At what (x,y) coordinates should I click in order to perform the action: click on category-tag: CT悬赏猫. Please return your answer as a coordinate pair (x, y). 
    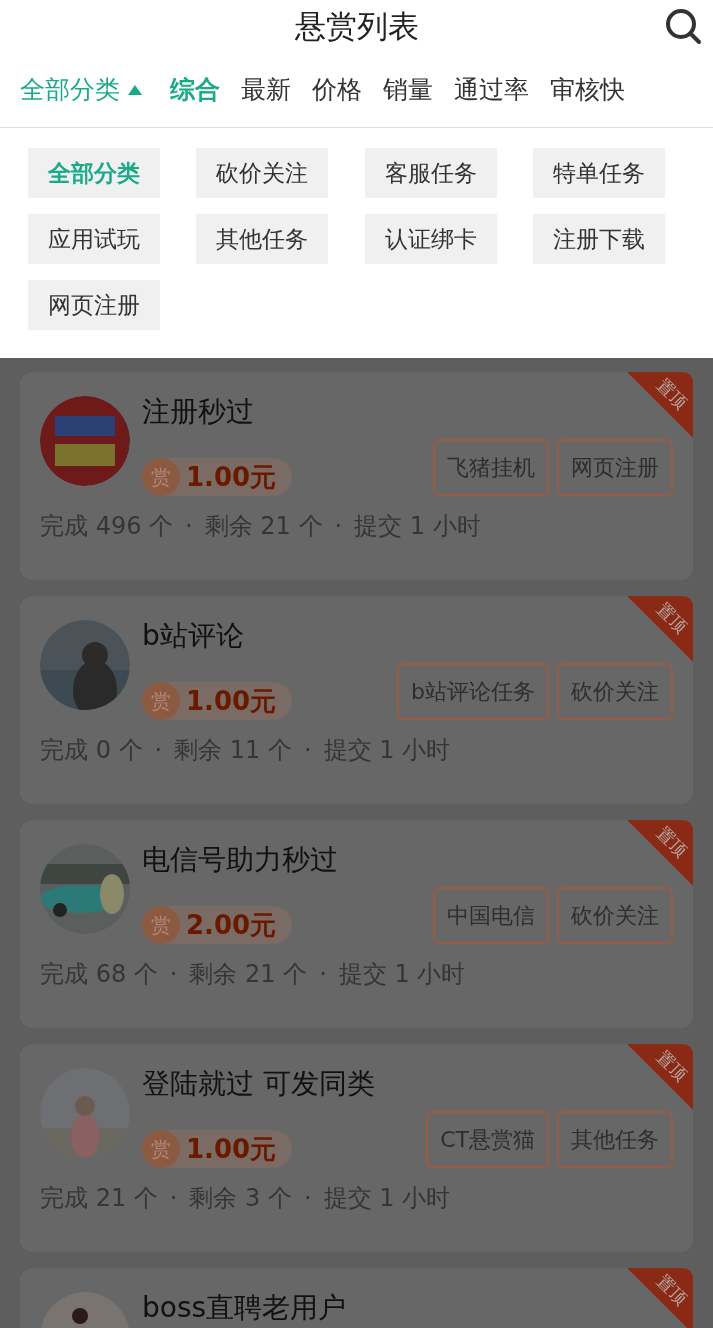
    Looking at the image, I should click on (487, 1139).